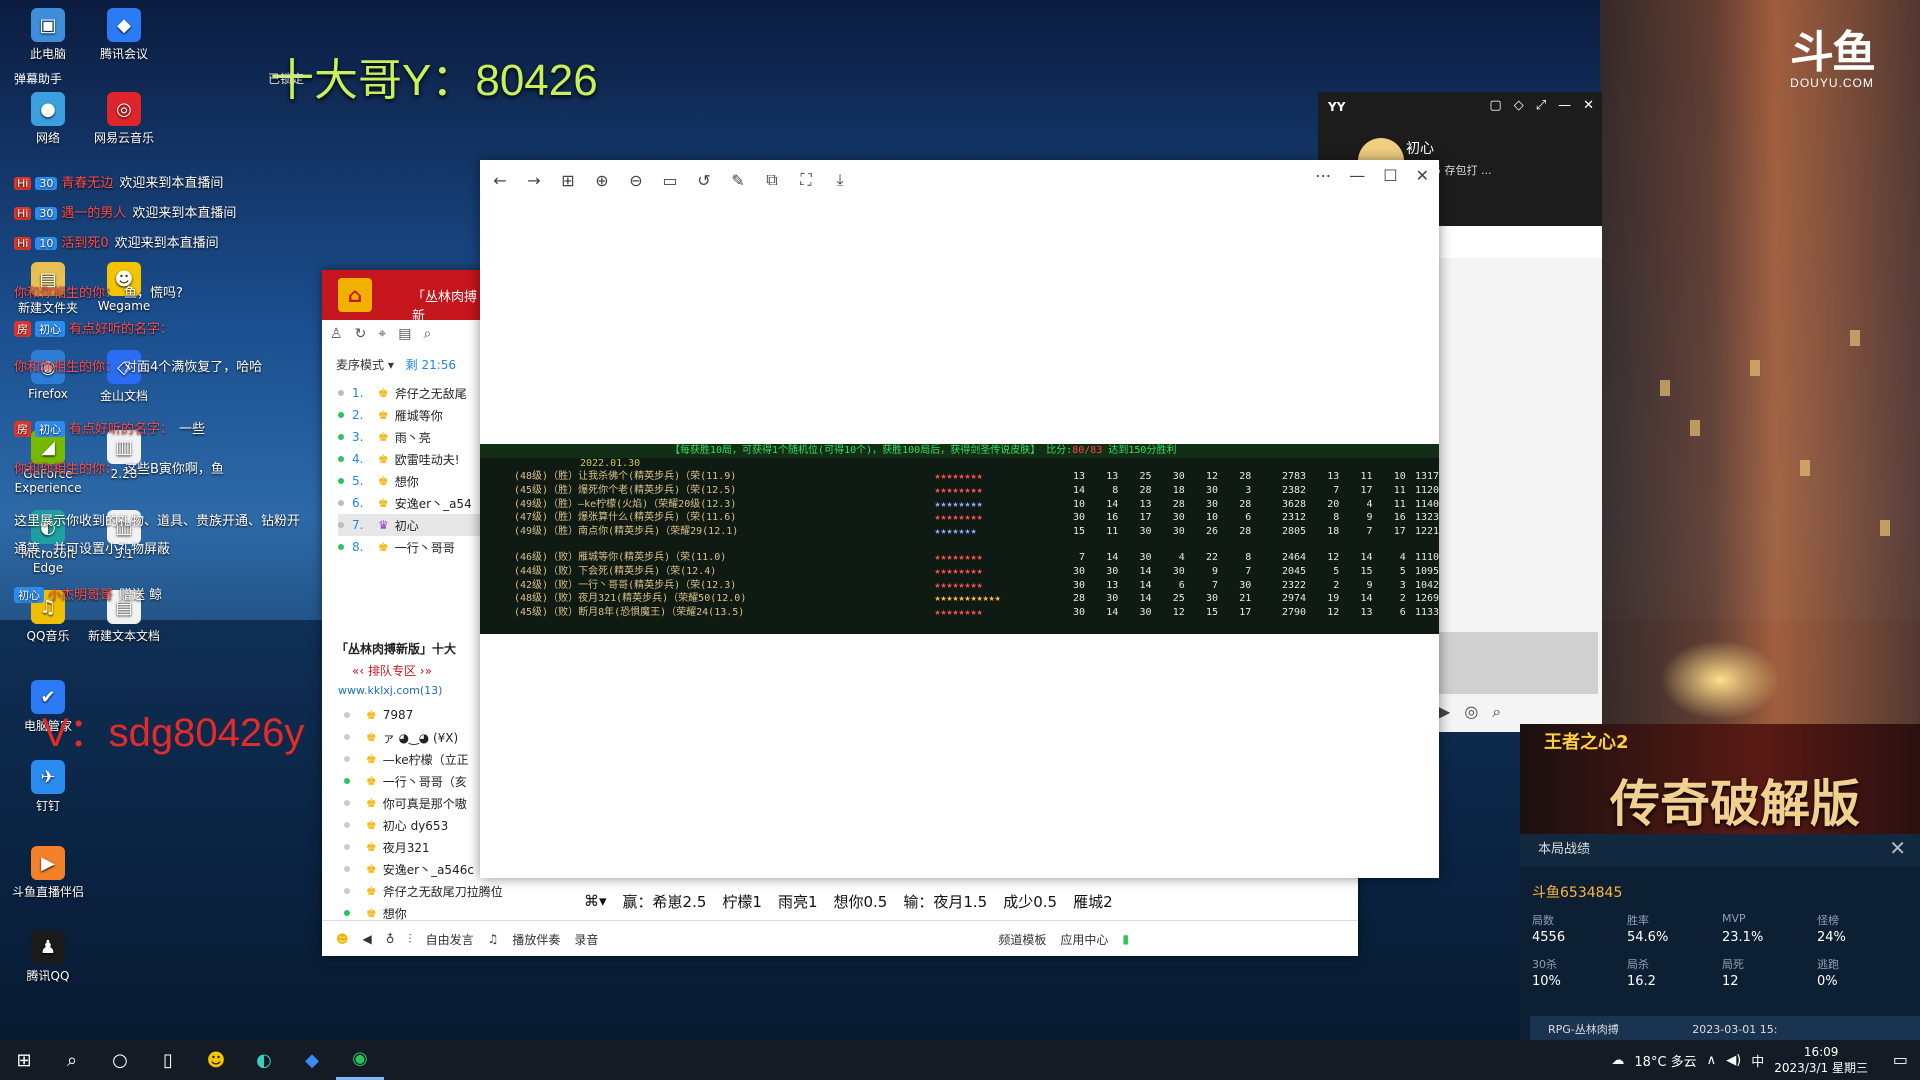  I want to click on channel-user-name: 想你, so click(394, 913).